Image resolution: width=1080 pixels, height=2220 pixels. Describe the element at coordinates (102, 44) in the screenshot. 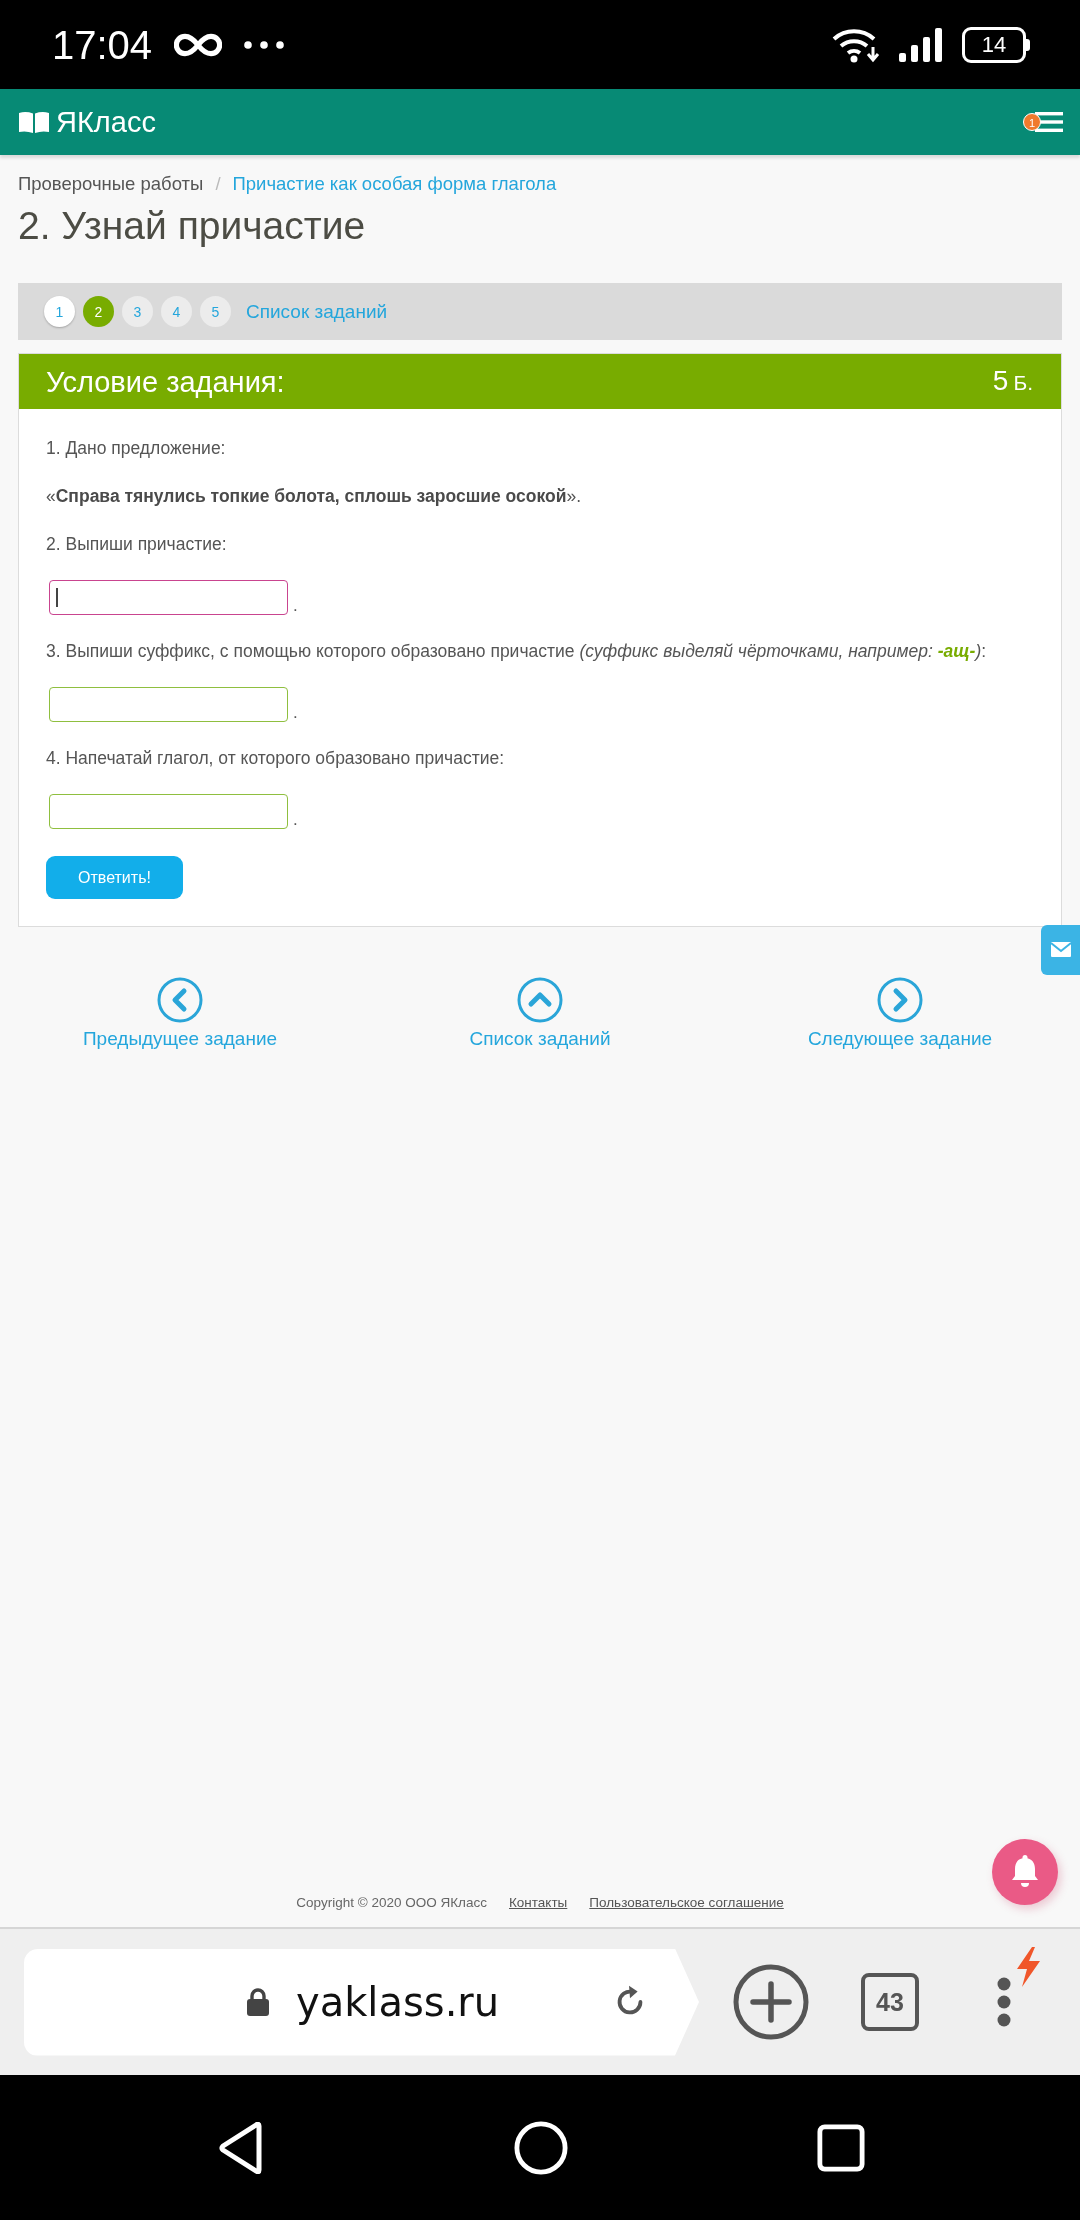

I see `status-time: 17:04` at that location.